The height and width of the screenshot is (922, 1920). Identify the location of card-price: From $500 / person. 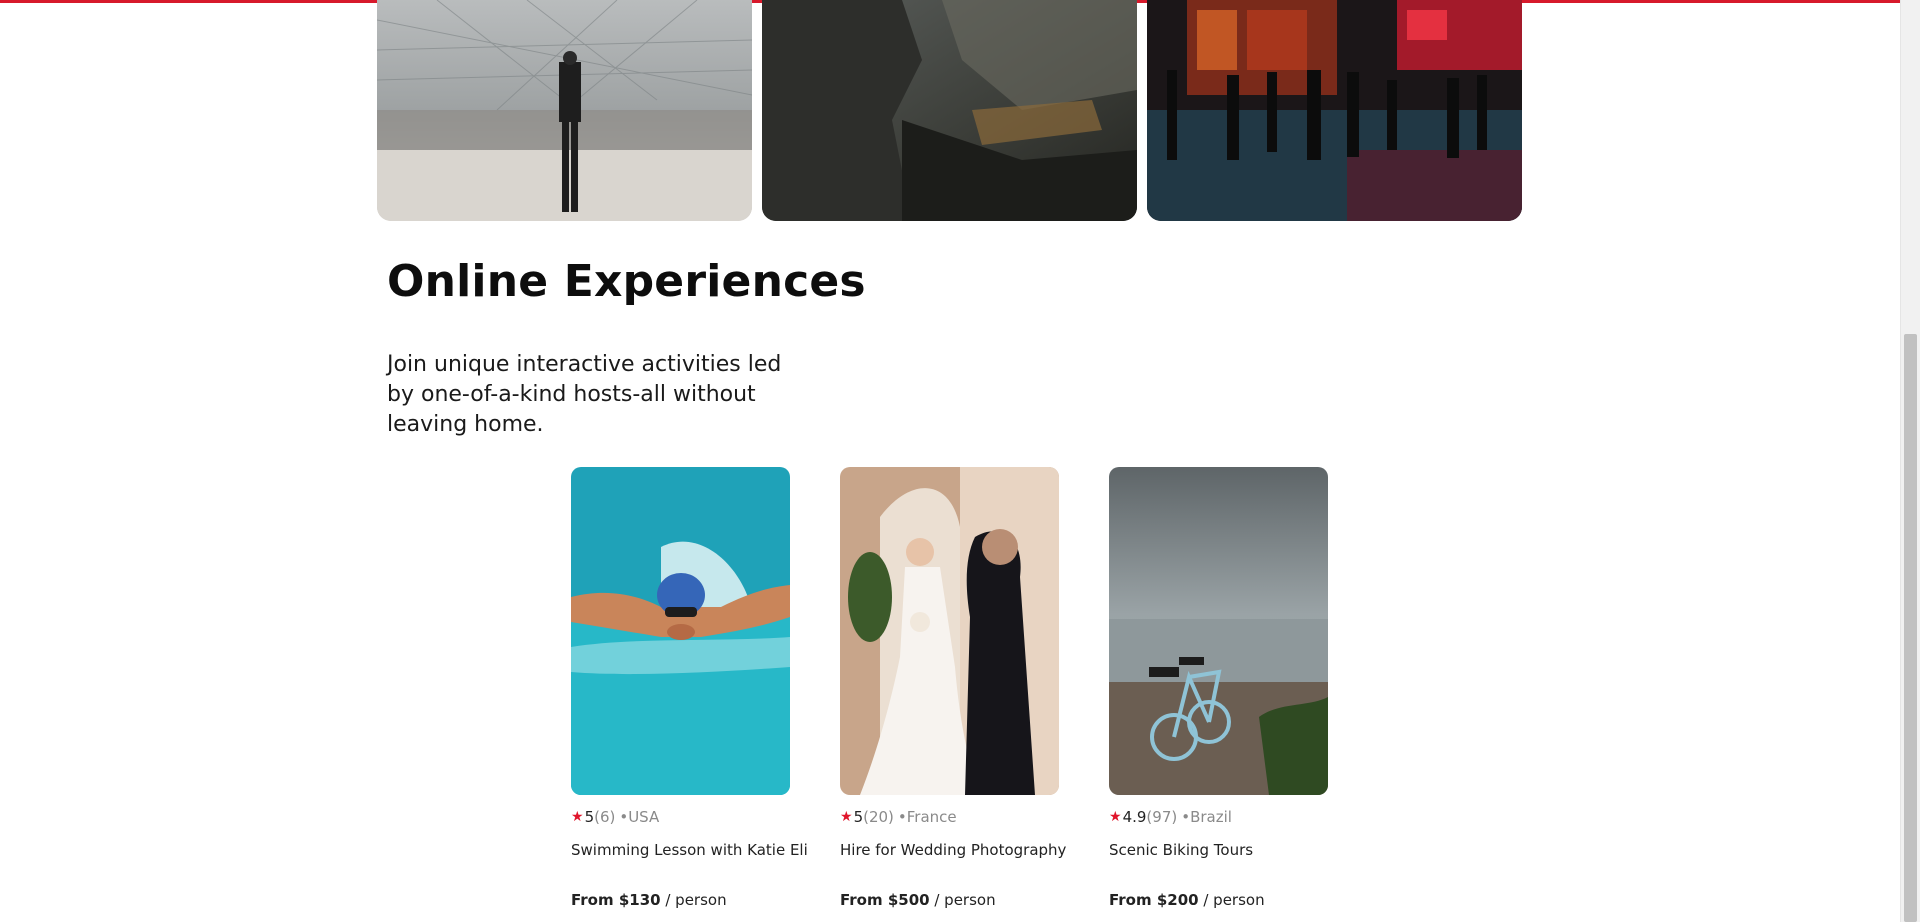
(949, 900).